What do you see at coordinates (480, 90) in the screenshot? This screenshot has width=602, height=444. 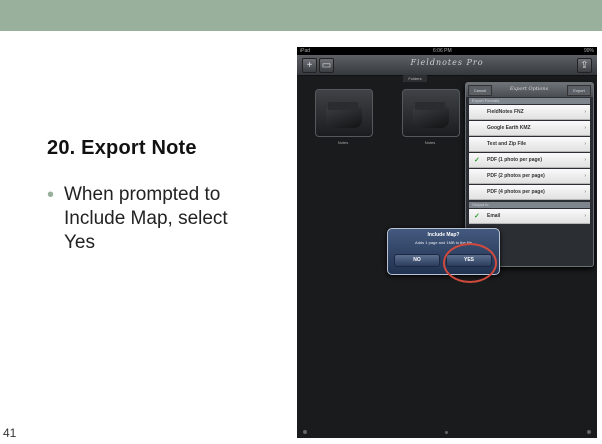 I see `cancel-button: Cancel` at bounding box center [480, 90].